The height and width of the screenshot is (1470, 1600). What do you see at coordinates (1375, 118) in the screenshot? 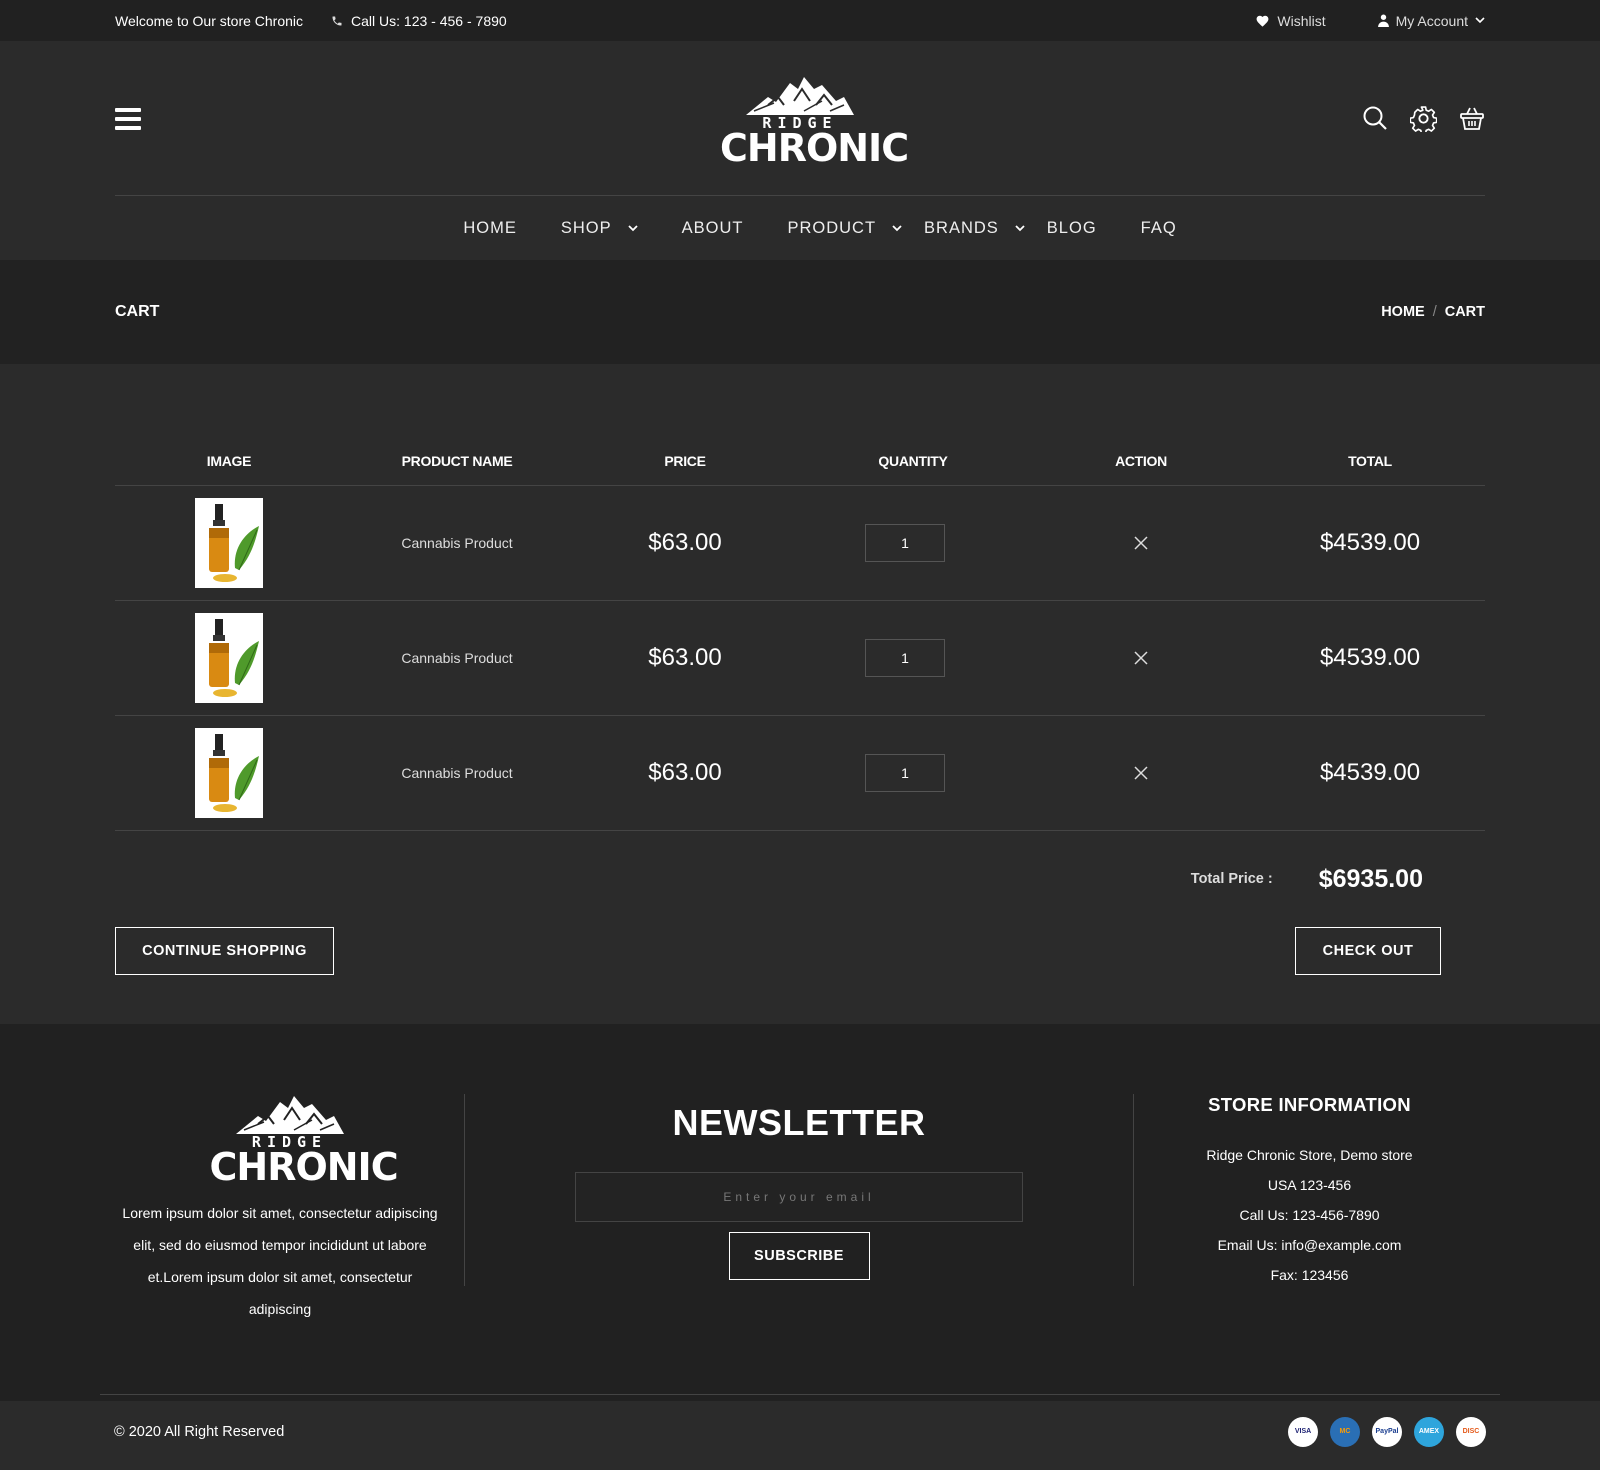
I see `search-icon` at bounding box center [1375, 118].